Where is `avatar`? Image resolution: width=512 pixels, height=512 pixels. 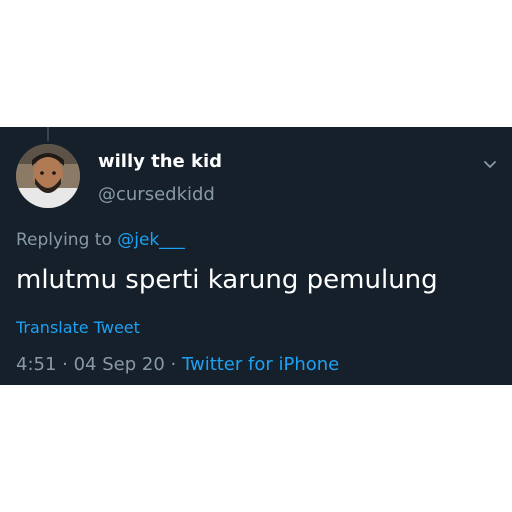
avatar is located at coordinates (48, 176).